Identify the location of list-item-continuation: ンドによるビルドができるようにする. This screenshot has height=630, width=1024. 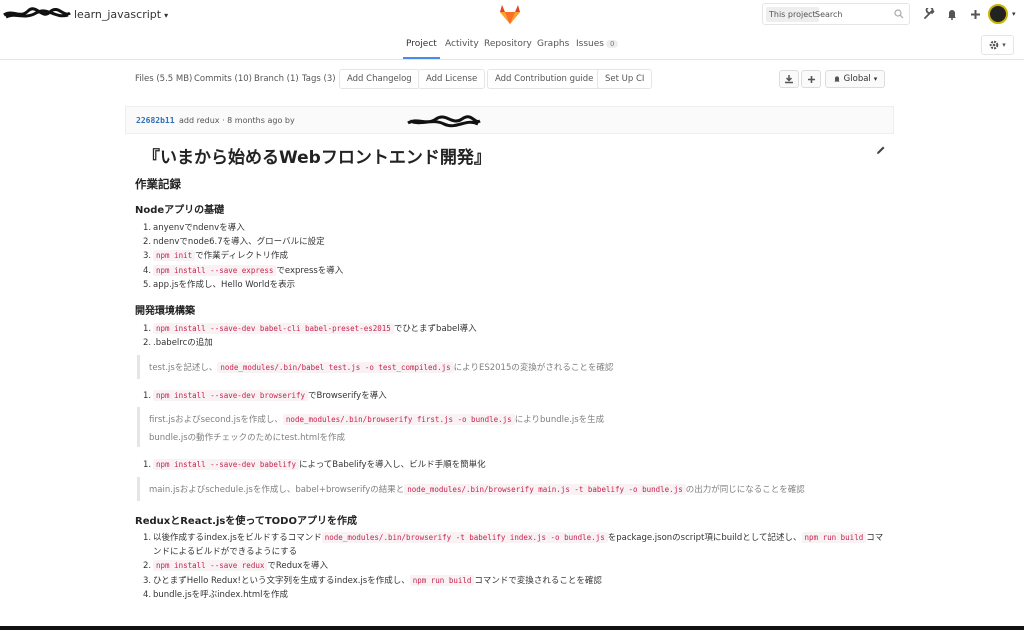
(225, 552).